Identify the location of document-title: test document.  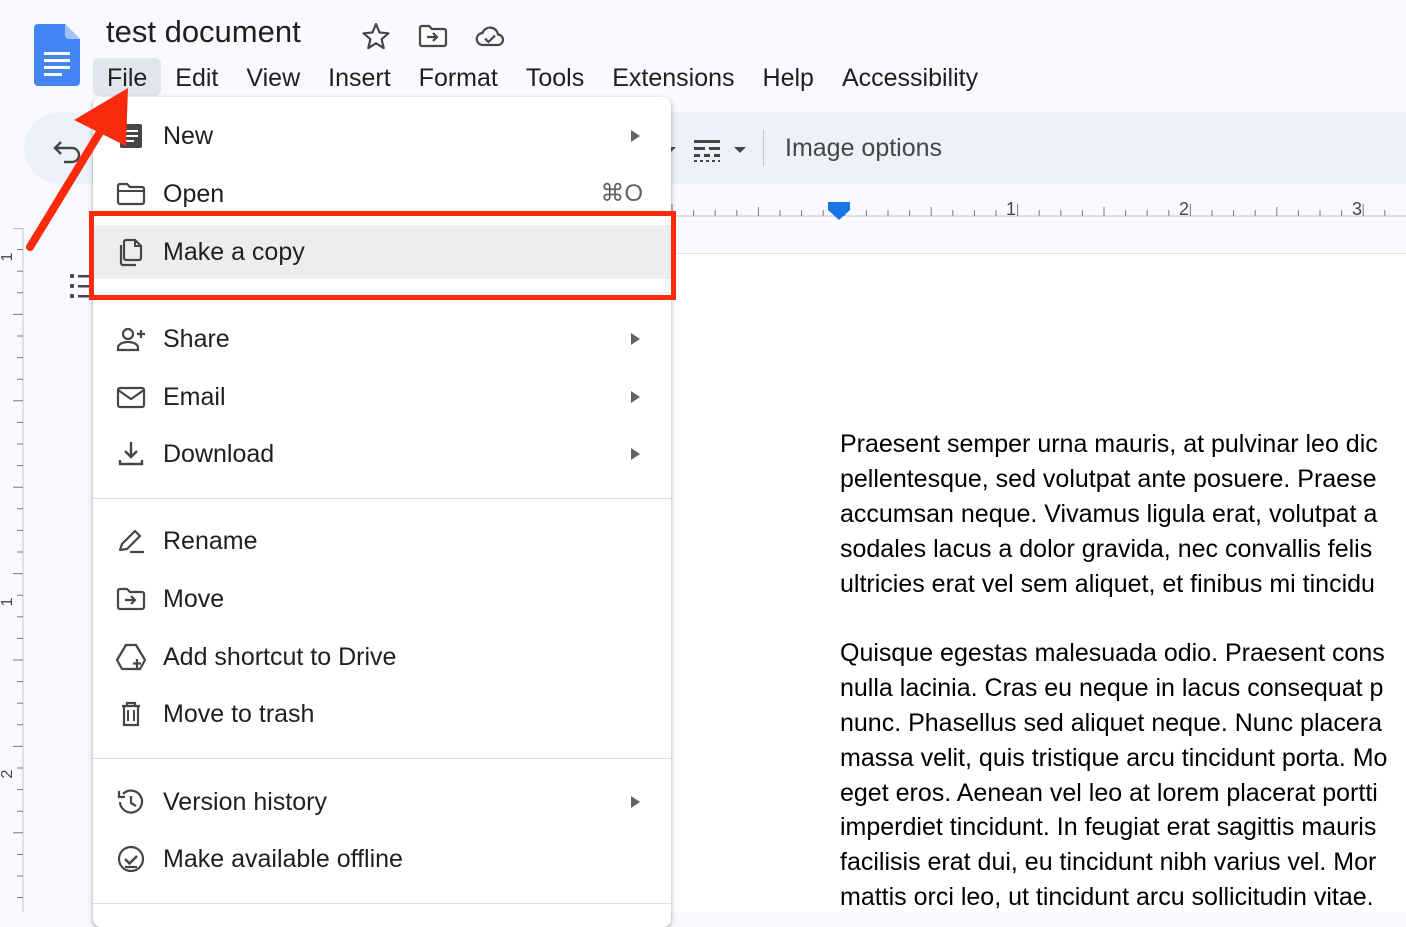
(203, 32).